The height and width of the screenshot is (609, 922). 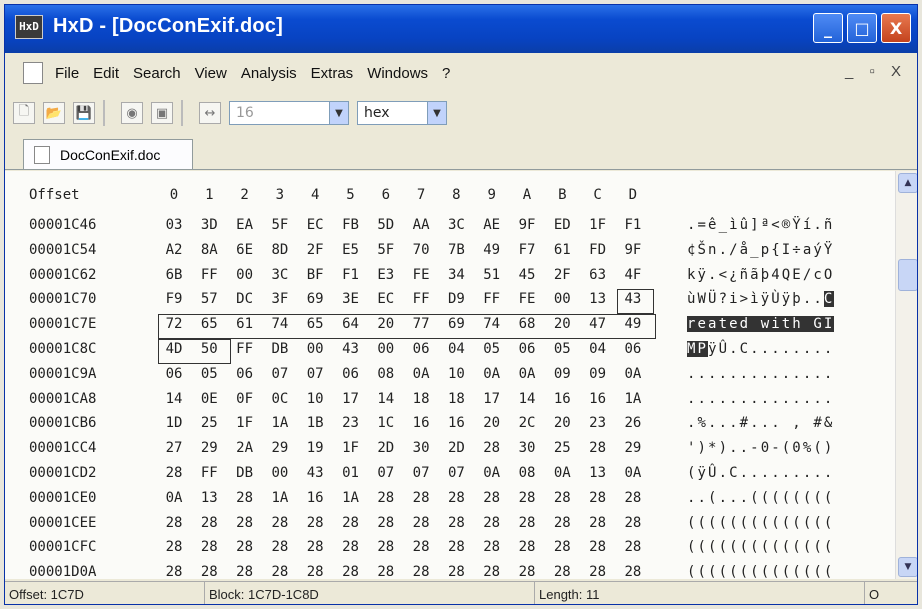 I want to click on hex-byte: 6B, so click(x=174, y=275).